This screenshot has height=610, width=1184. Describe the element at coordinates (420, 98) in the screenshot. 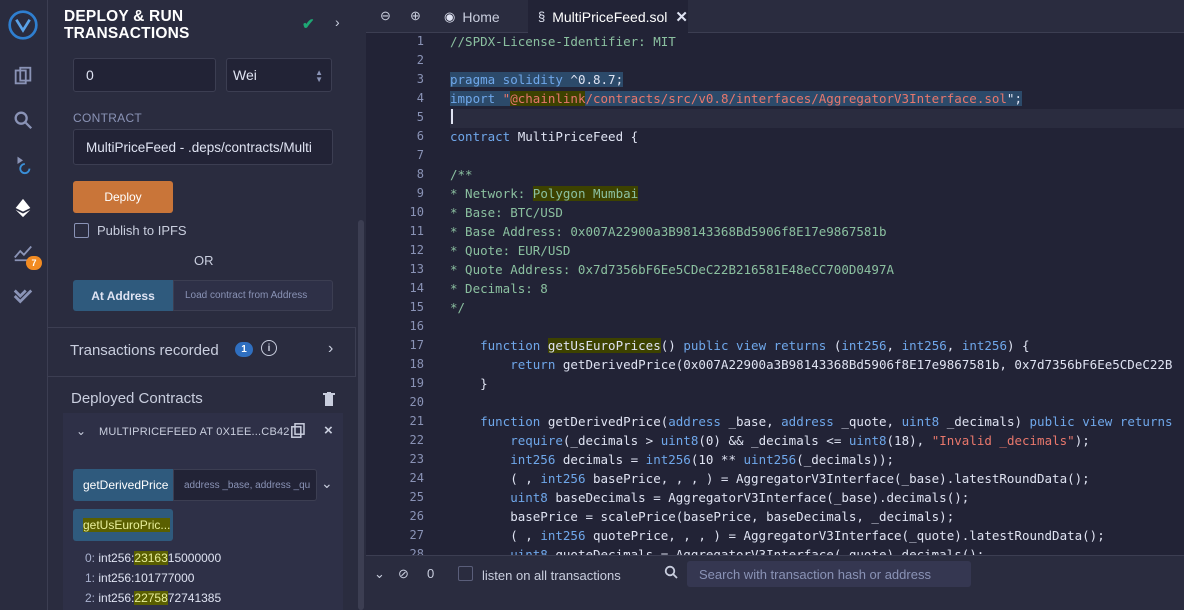

I see `line-number: 4` at that location.